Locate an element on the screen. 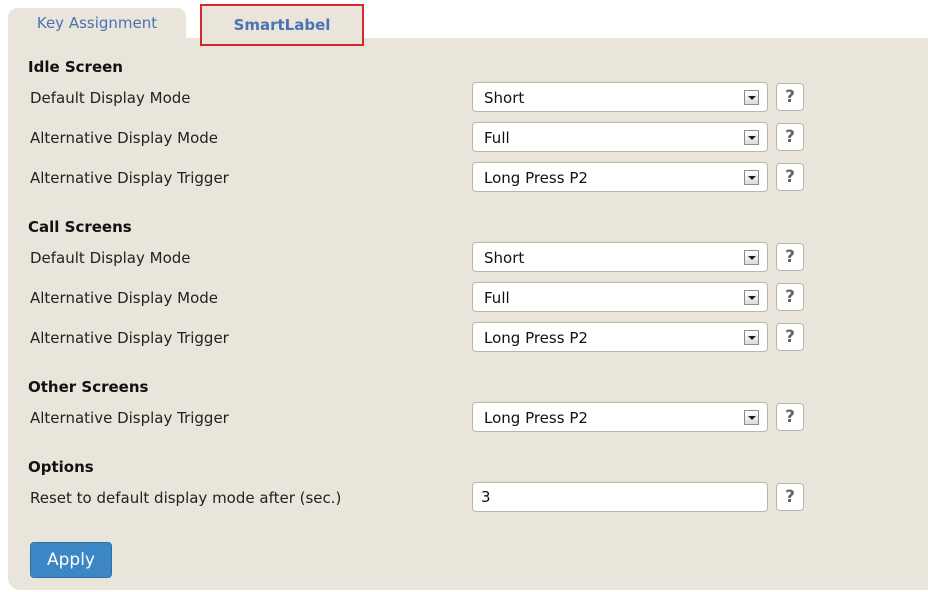 This screenshot has width=928, height=592. tab-smartlabel: SmartLabel is located at coordinates (282, 25).